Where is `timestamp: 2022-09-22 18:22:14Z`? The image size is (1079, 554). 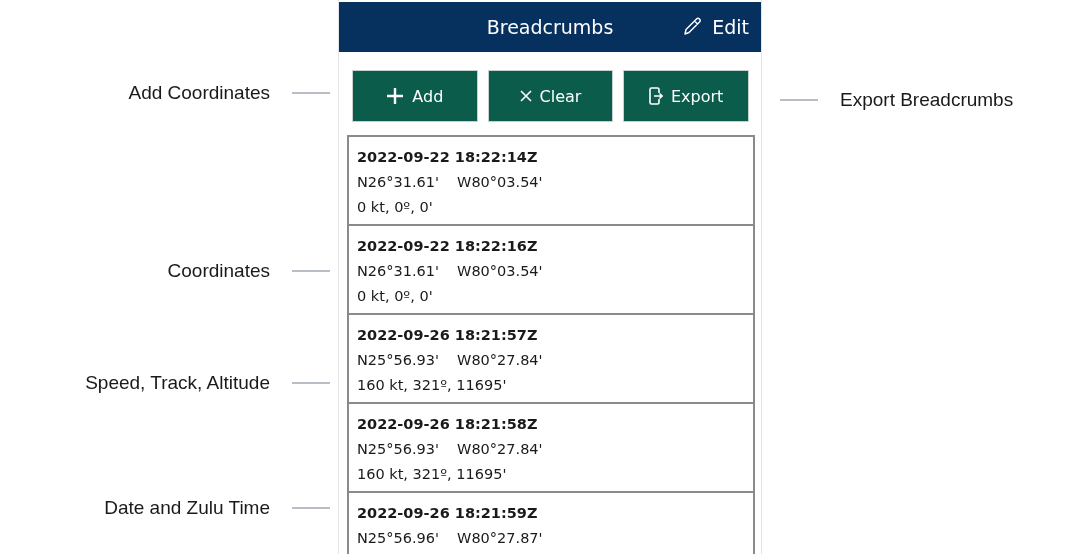 timestamp: 2022-09-22 18:22:14Z is located at coordinates (447, 157).